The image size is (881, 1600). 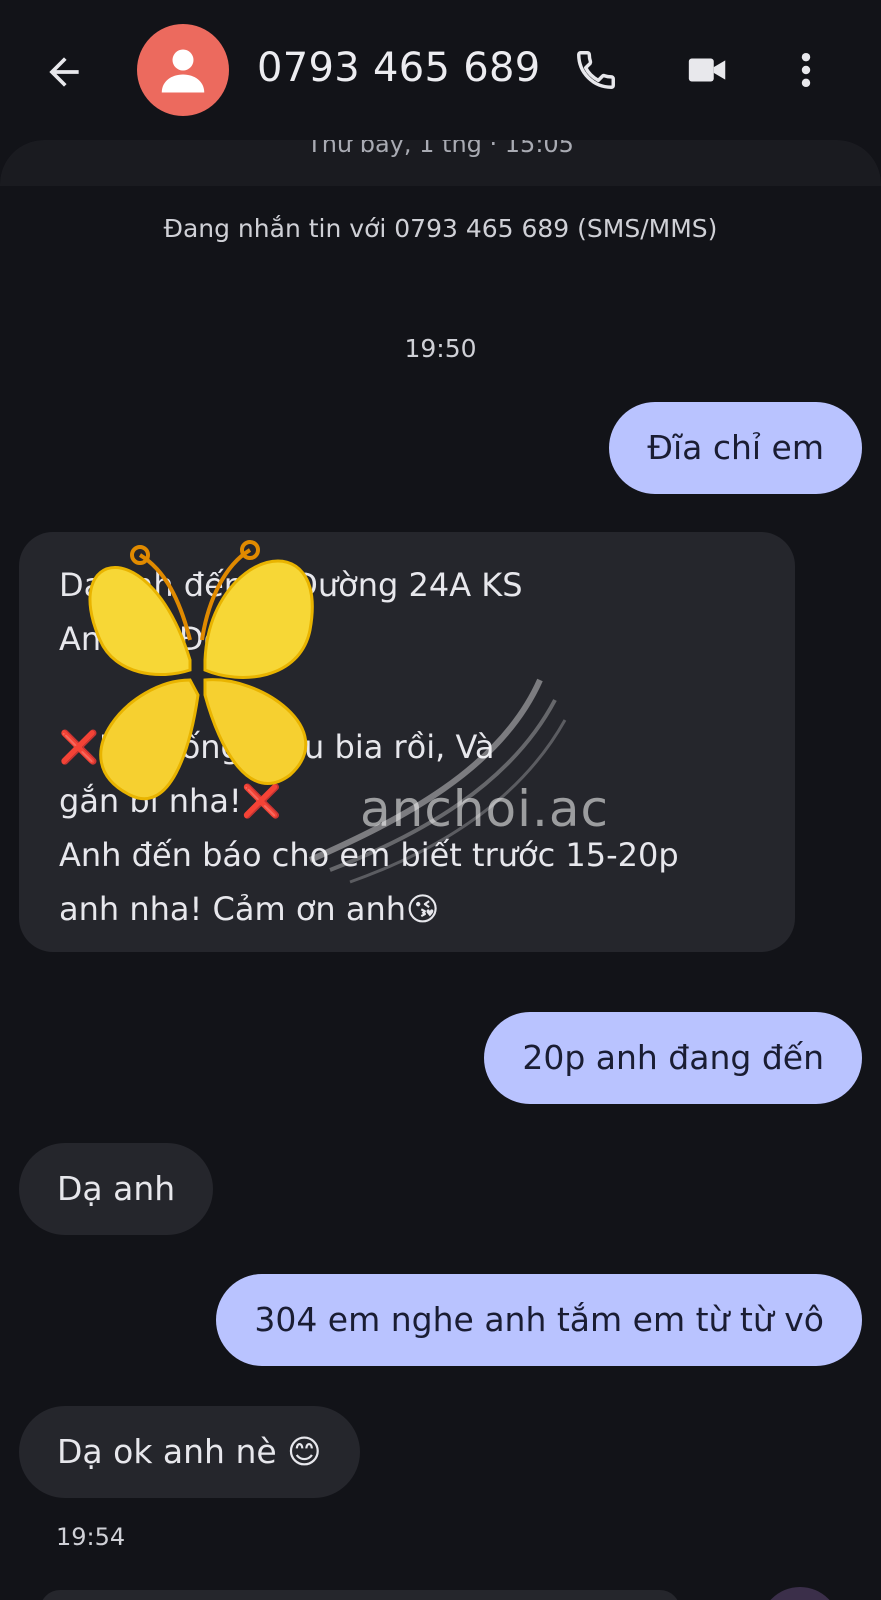 I want to click on app-bar: 0793 465 689, so click(x=440, y=70).